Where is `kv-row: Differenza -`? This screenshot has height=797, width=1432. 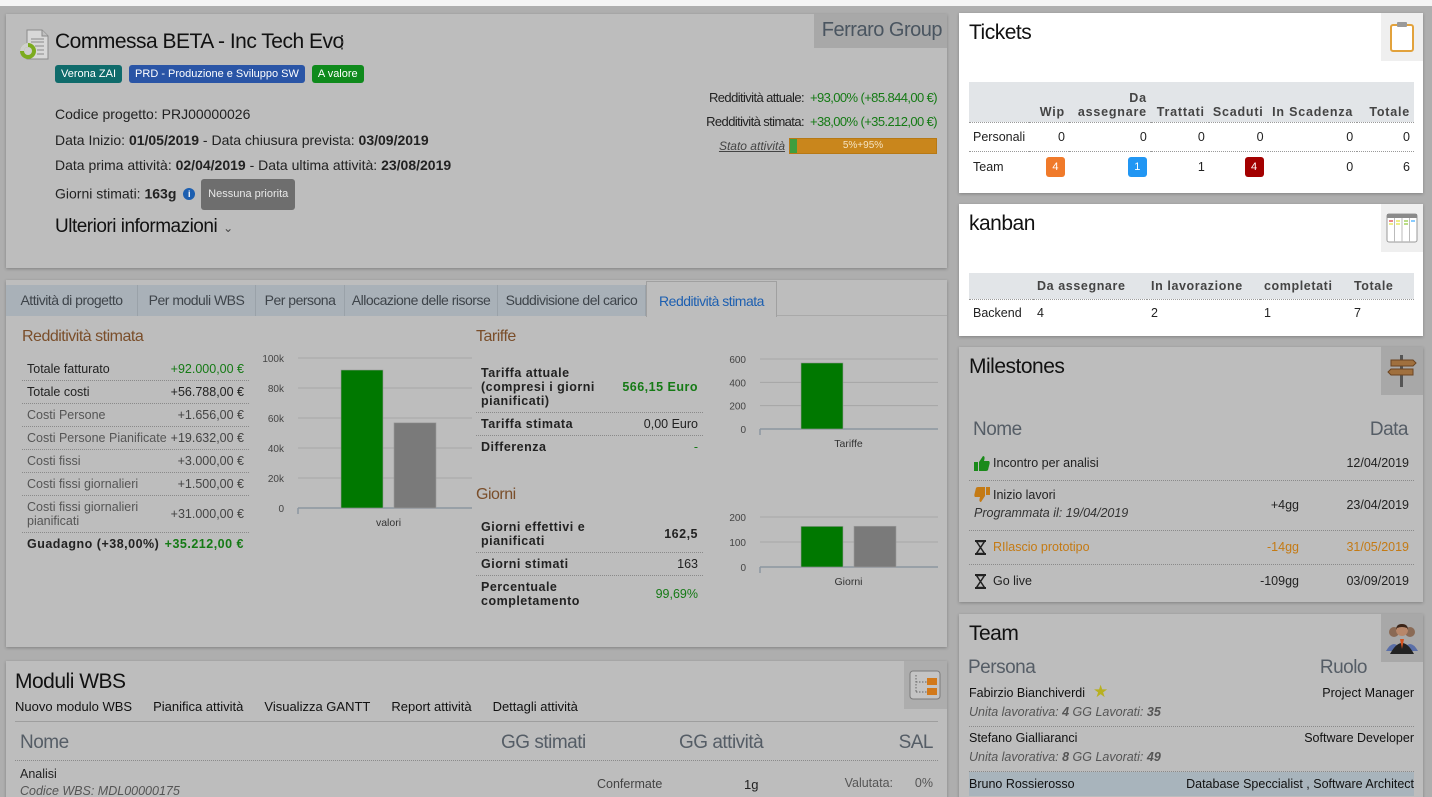 kv-row: Differenza - is located at coordinates (589, 447).